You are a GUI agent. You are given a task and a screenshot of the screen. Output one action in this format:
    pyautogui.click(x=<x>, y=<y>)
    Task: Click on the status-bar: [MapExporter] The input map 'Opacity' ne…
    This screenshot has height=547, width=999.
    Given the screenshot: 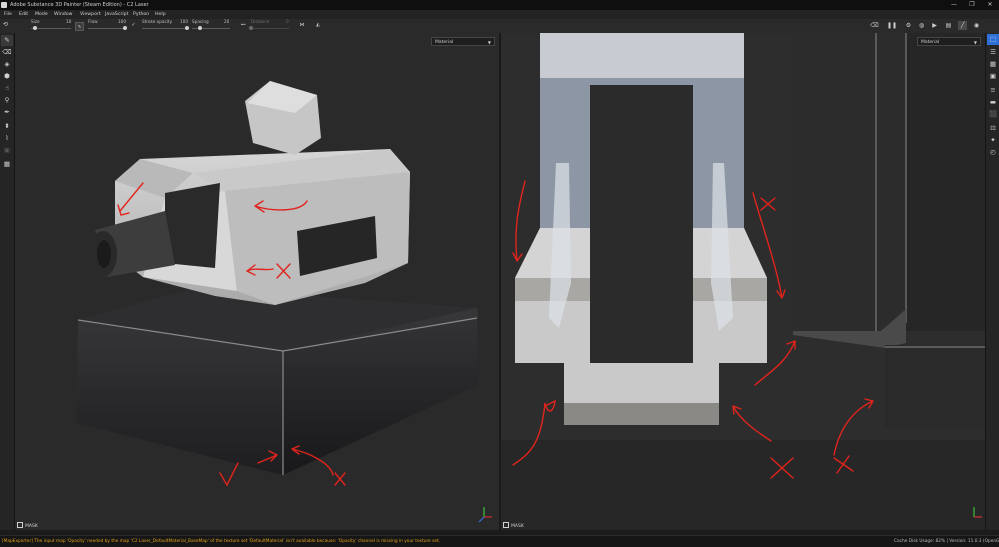 What is the action you would take?
    pyautogui.click(x=499, y=541)
    